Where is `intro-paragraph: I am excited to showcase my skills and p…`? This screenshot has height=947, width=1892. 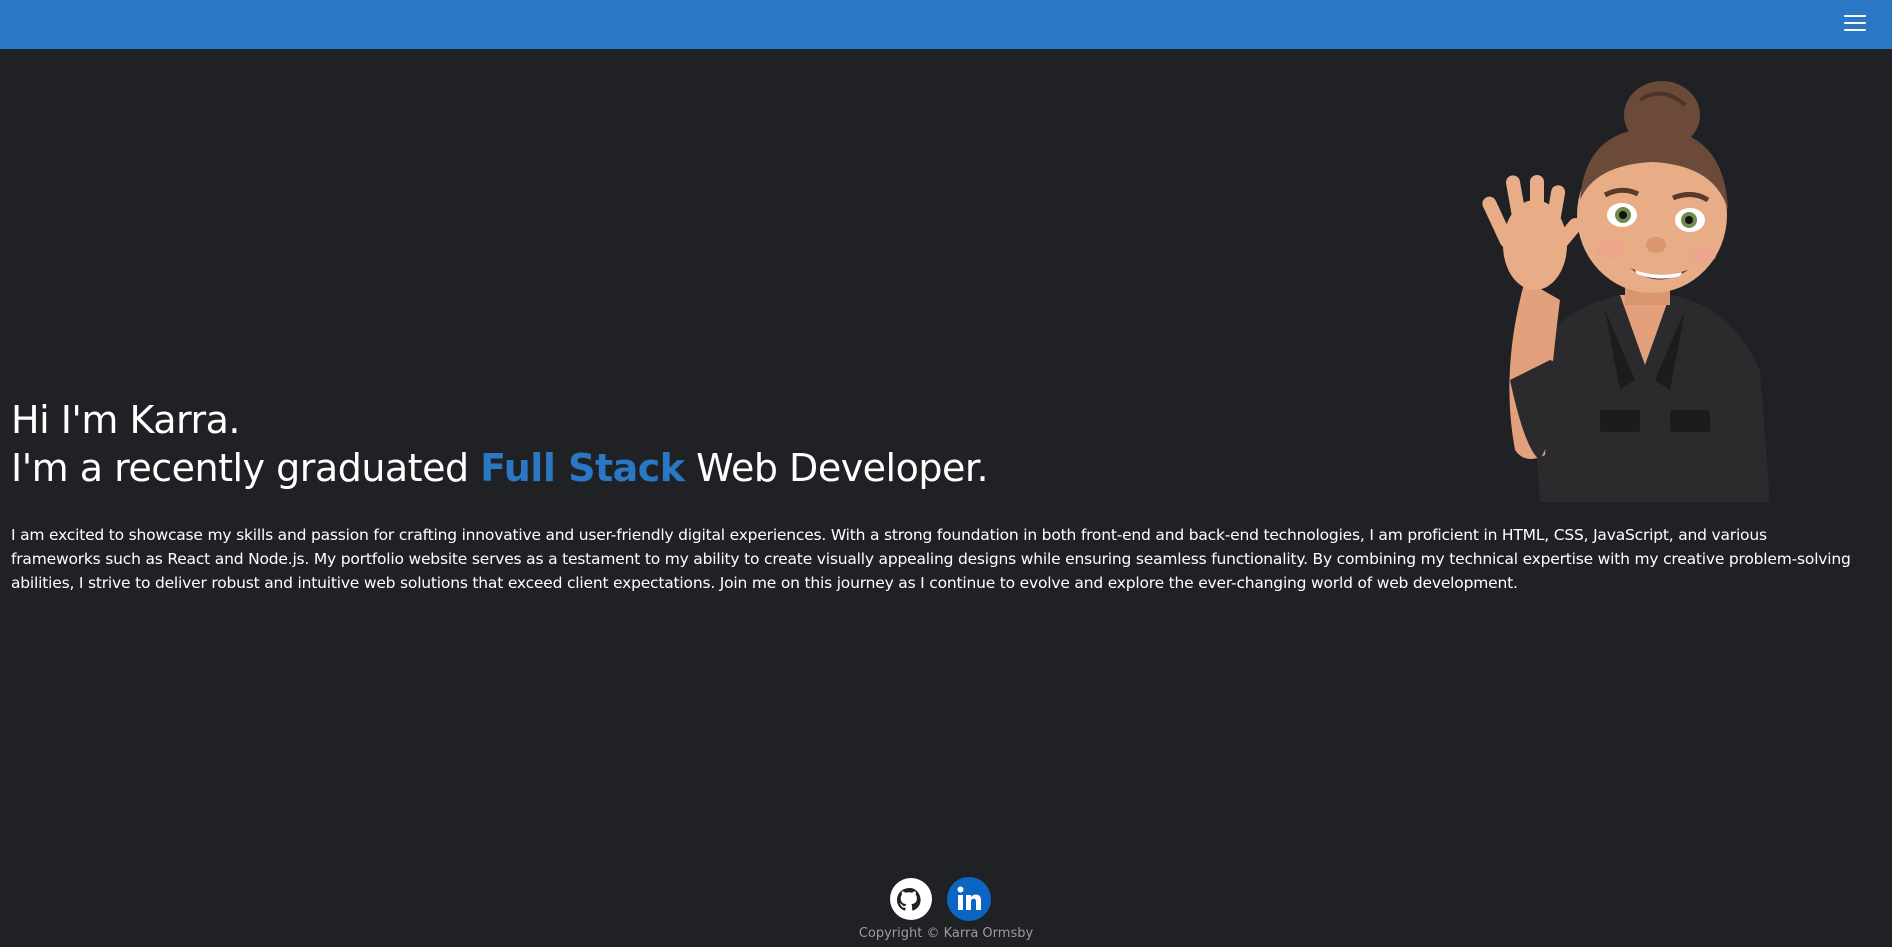 intro-paragraph: I am excited to showcase my skills and p… is located at coordinates (931, 559).